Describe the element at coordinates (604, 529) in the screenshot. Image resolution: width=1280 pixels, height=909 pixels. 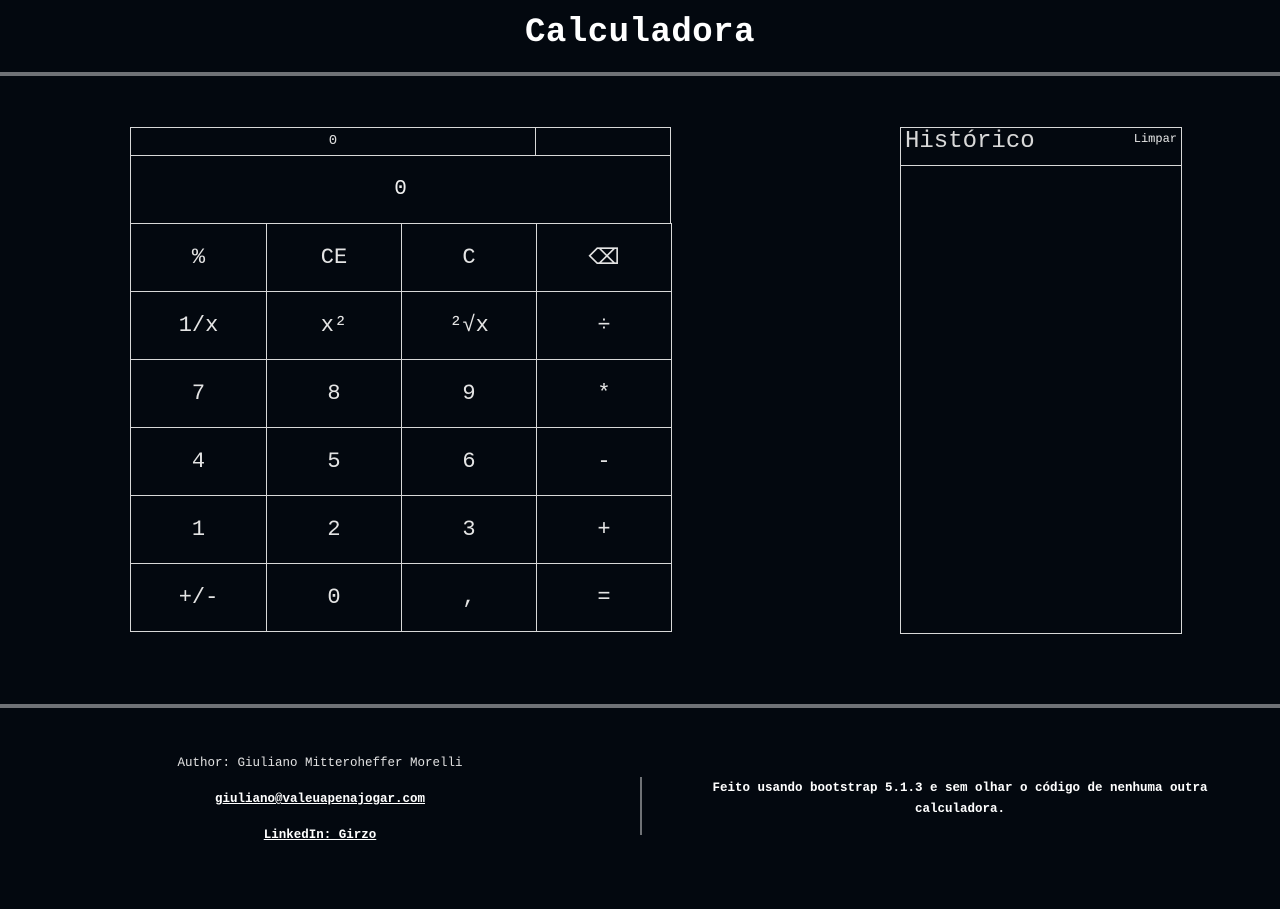
I see `add-key: +` at that location.